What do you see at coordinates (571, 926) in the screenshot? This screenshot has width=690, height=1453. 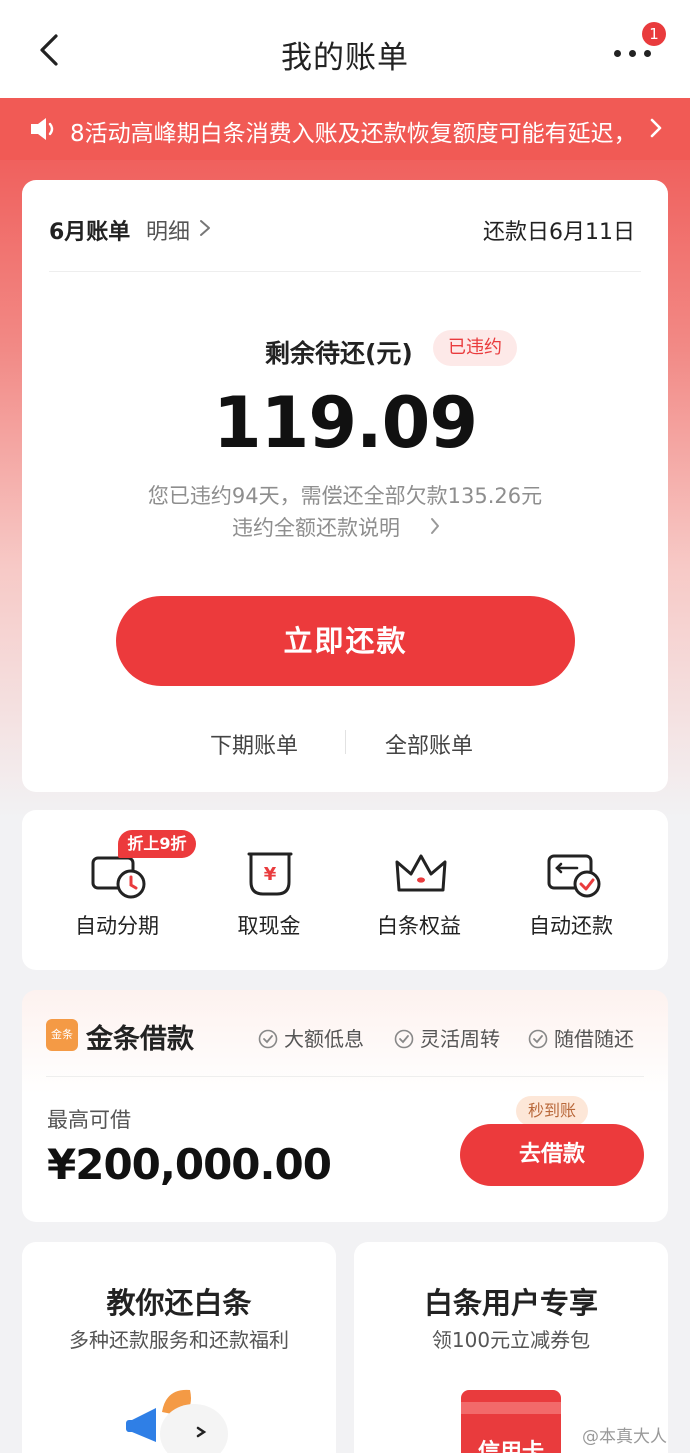 I see `service-label: 自动还款` at bounding box center [571, 926].